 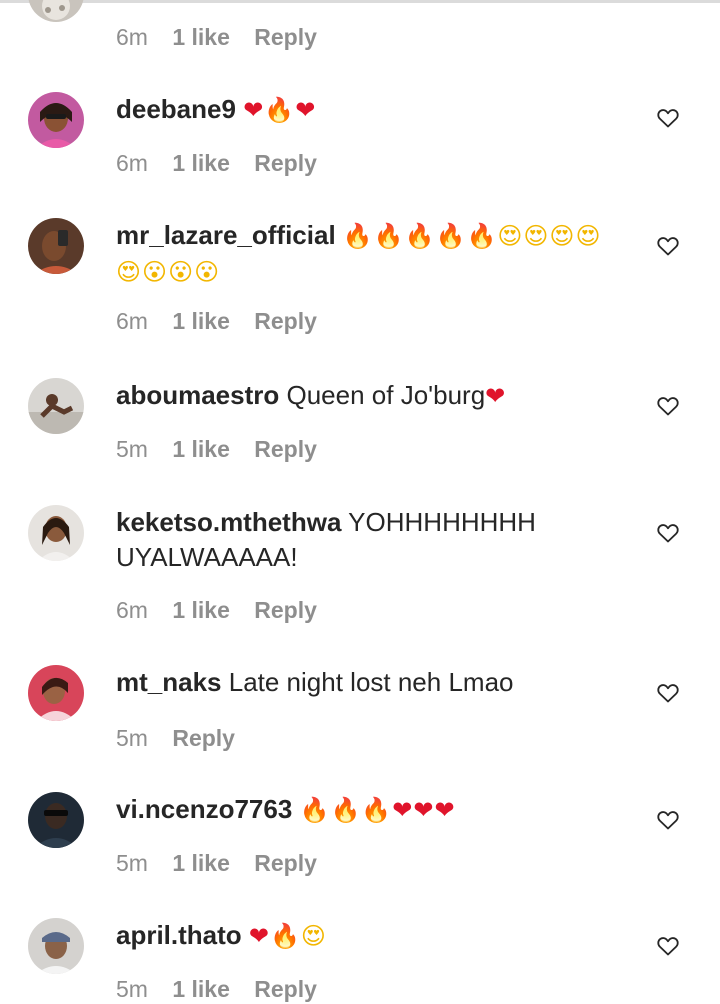 What do you see at coordinates (197, 395) in the screenshot?
I see `comment-username: aboumaestro` at bounding box center [197, 395].